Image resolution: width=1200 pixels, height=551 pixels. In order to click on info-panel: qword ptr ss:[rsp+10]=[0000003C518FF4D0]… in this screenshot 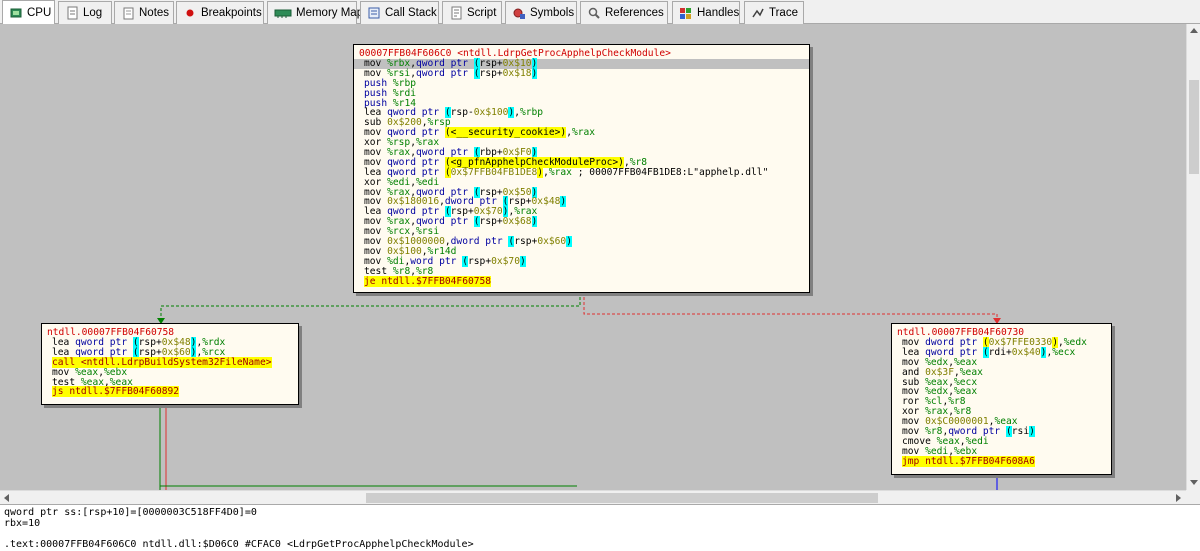, I will do `click(600, 527)`.